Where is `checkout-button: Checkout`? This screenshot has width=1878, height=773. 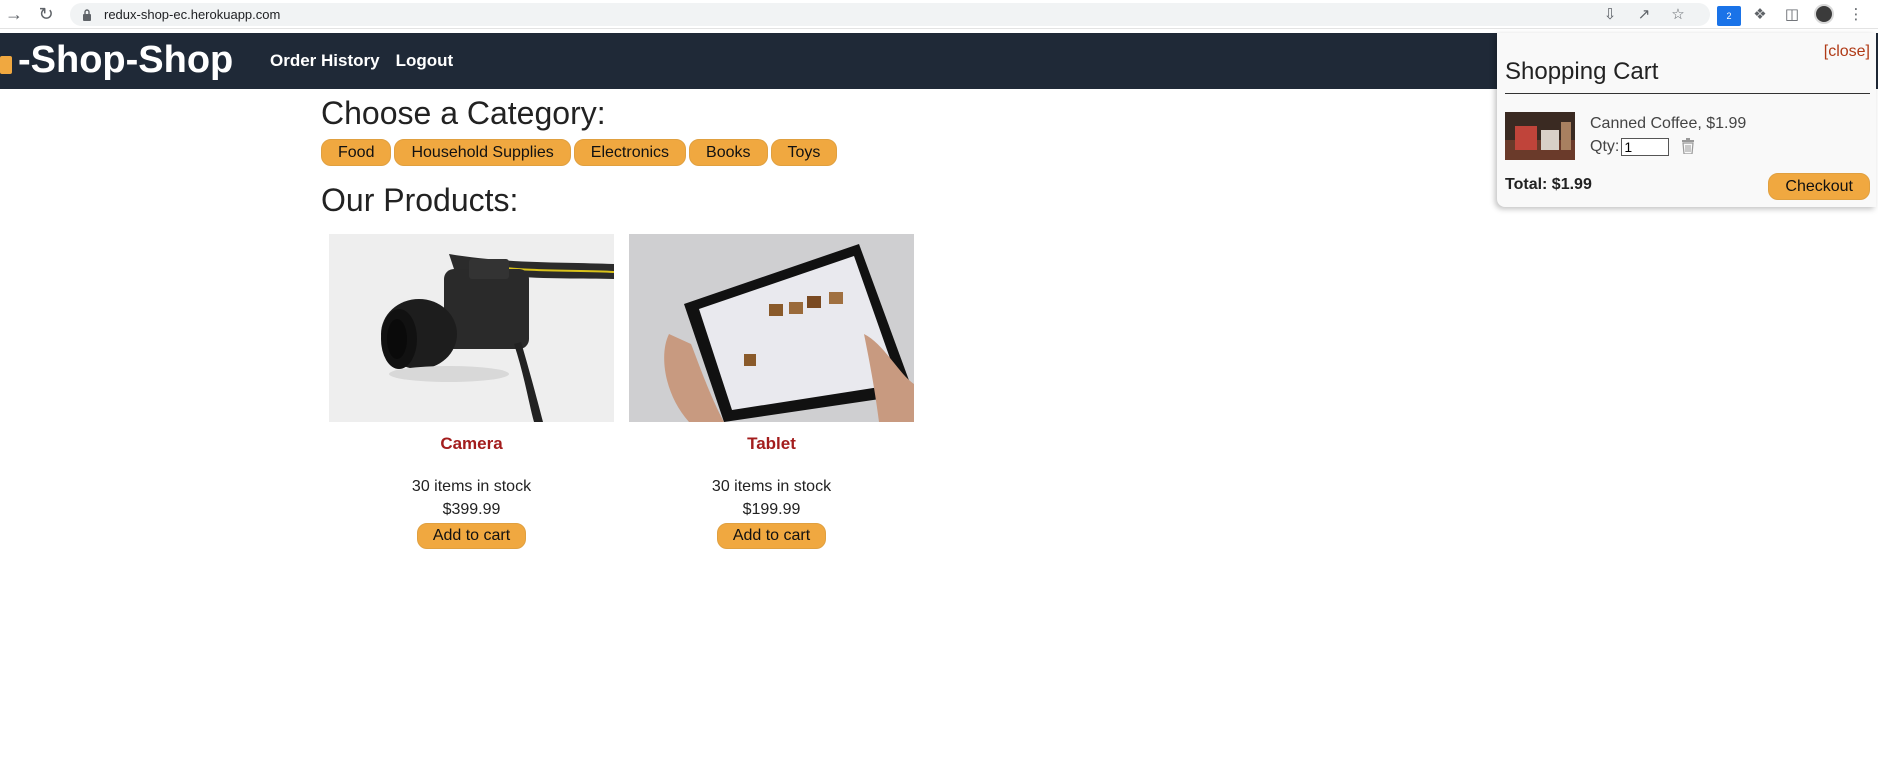 checkout-button: Checkout is located at coordinates (1819, 186).